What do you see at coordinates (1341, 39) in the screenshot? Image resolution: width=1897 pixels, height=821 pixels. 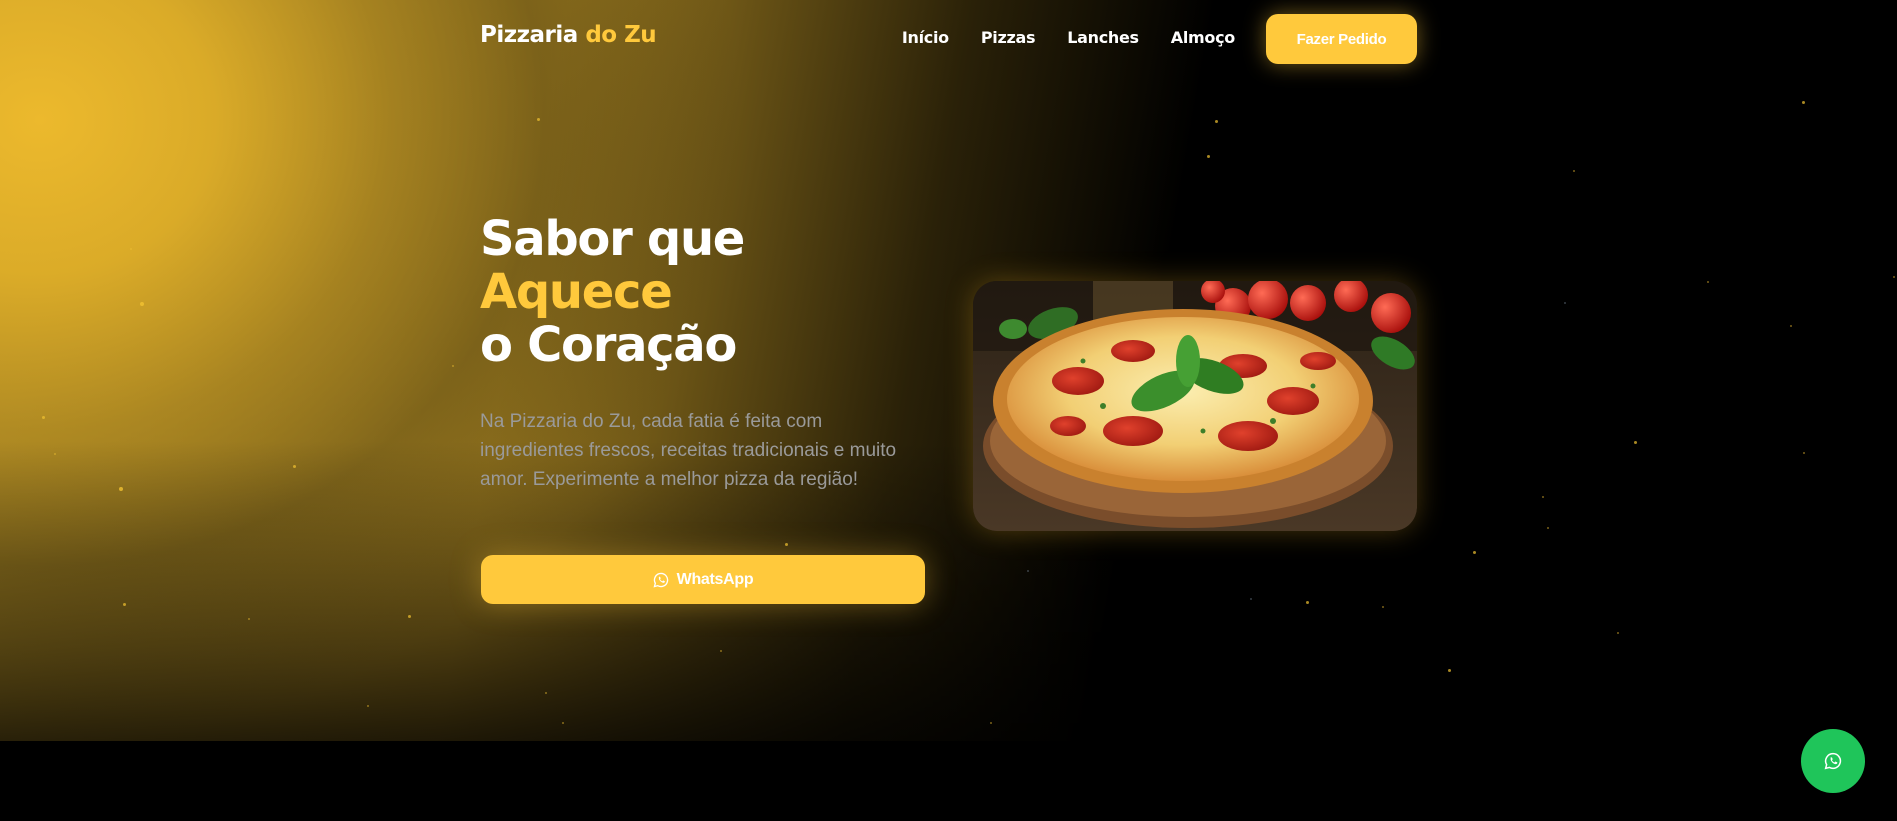 I see `fazer-pedido-button: Fazer Pedido` at bounding box center [1341, 39].